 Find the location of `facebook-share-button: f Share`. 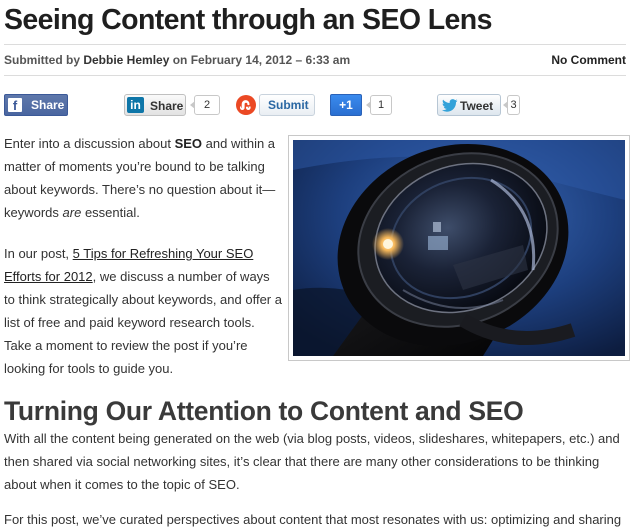

facebook-share-button: f Share is located at coordinates (36, 105).